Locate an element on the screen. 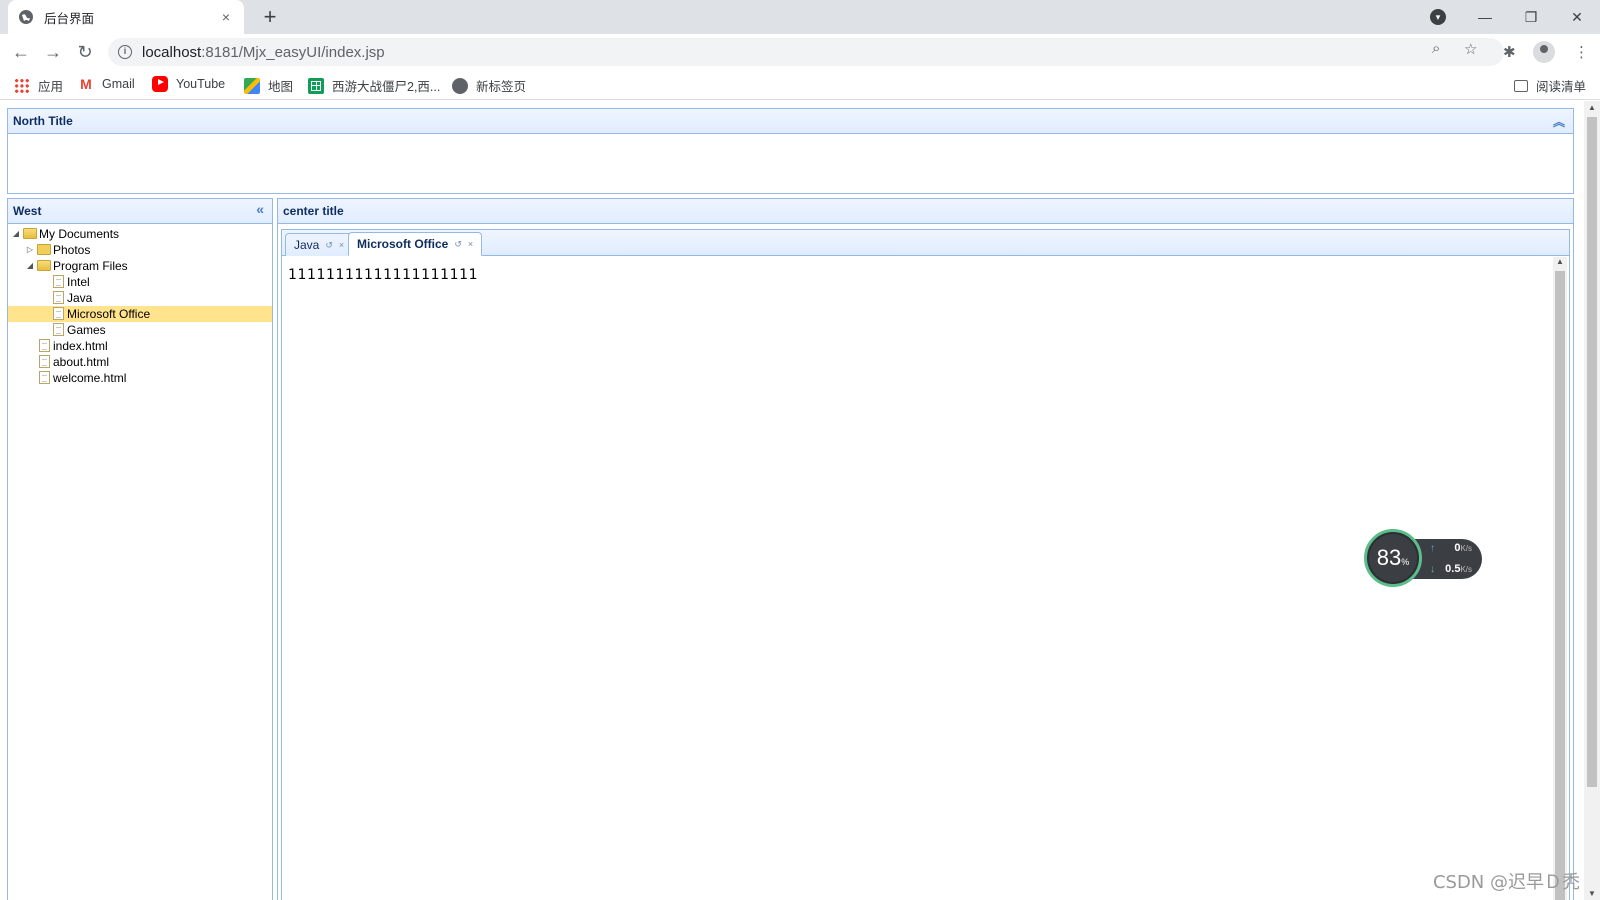 The image size is (1600, 900). west-title: West is located at coordinates (27, 211).